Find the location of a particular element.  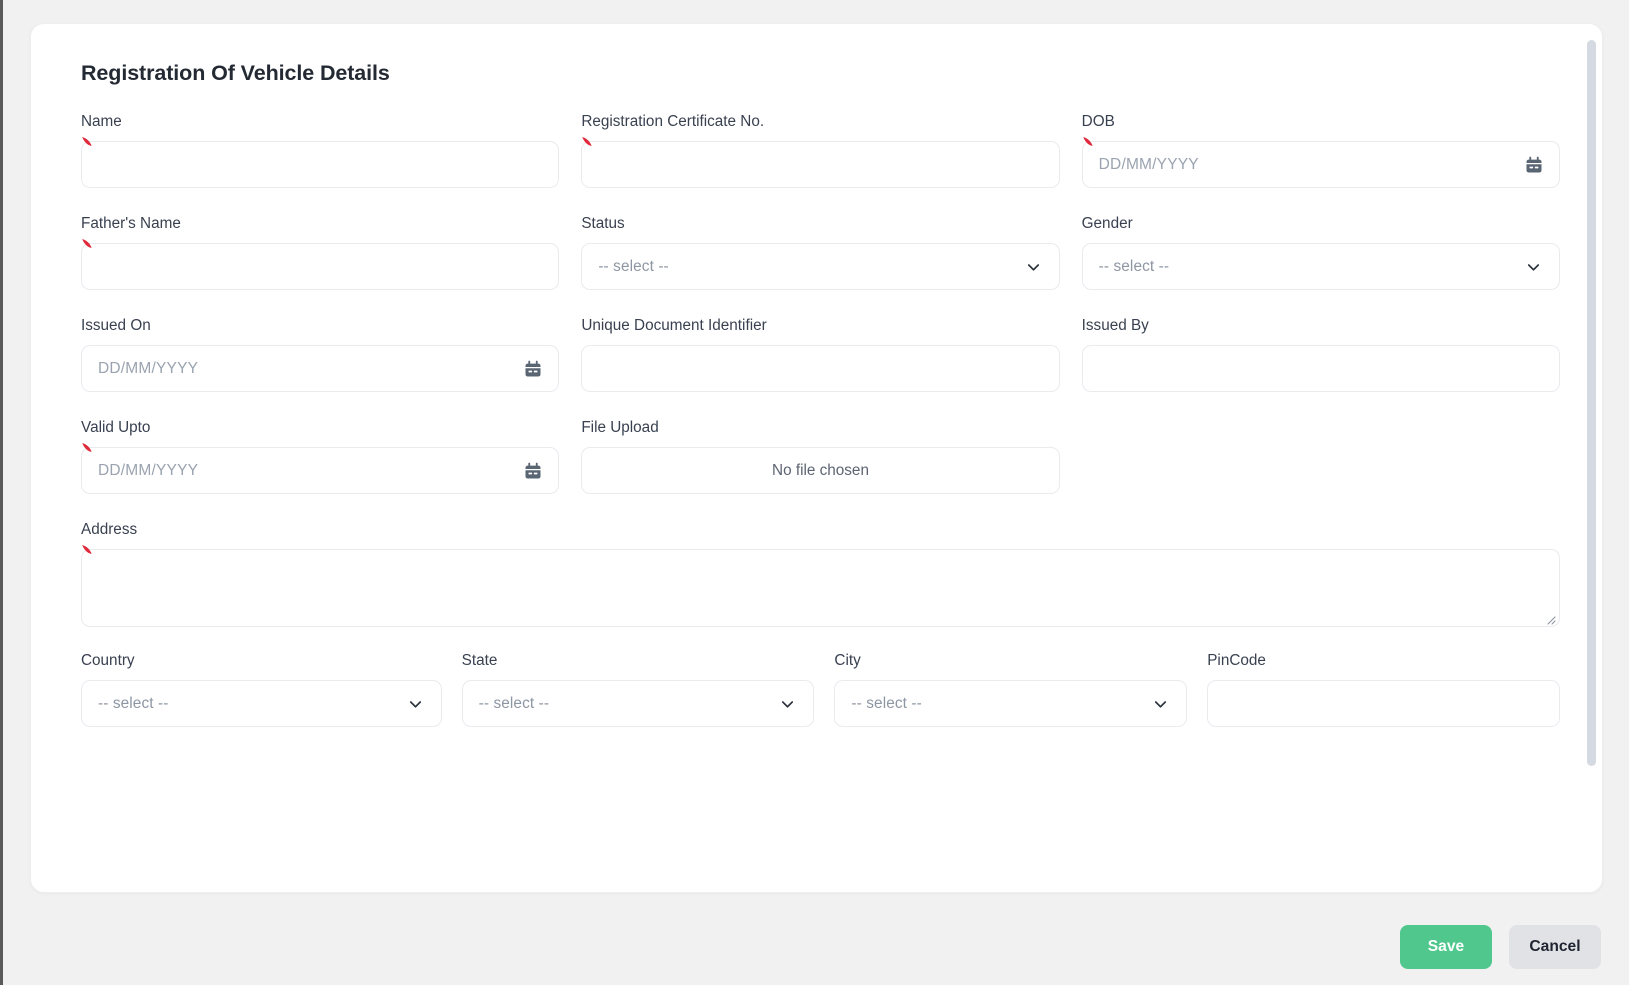

valid-upto-input: DD/MM/YYYY is located at coordinates (320, 468).